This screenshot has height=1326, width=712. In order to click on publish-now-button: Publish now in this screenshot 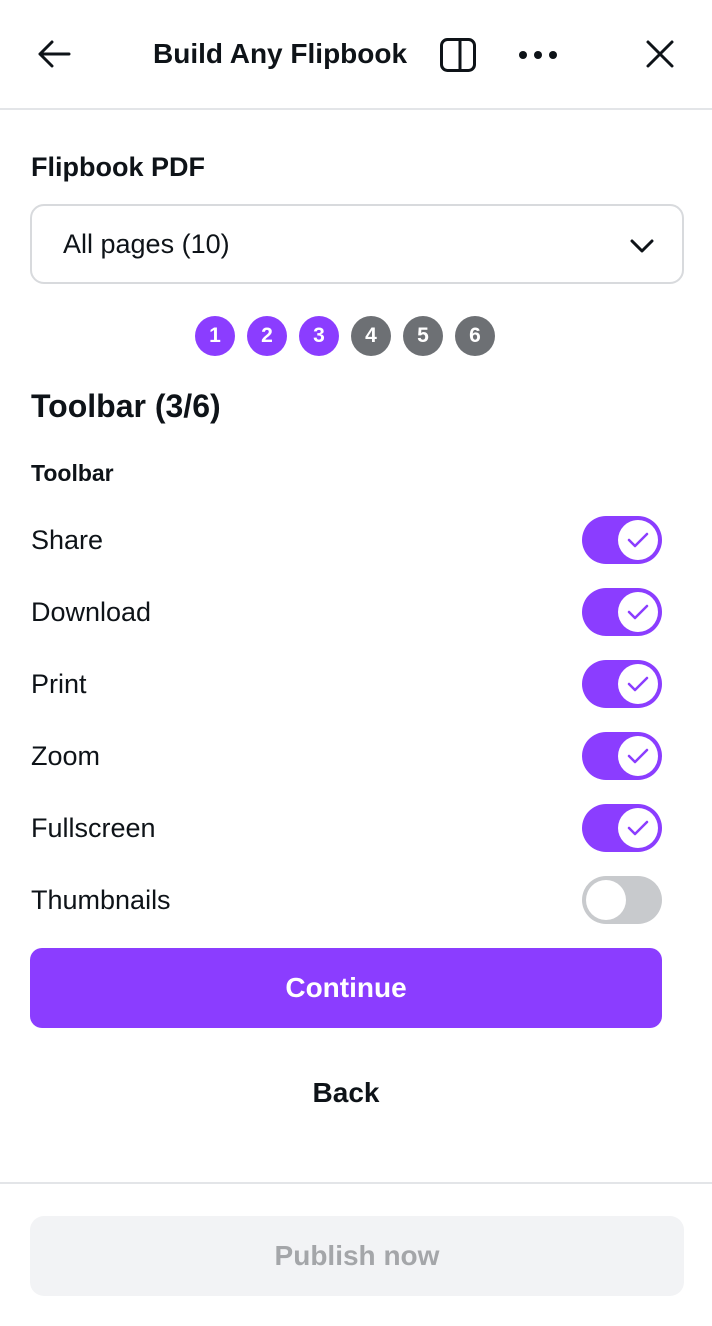, I will do `click(357, 1256)`.